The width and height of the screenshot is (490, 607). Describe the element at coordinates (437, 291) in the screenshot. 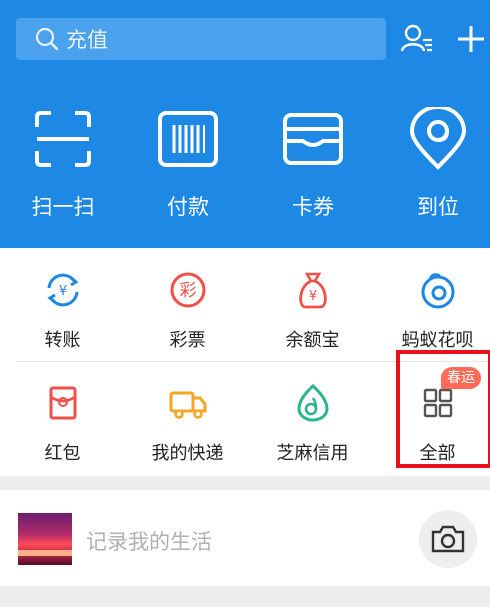

I see `huabei-icon` at that location.